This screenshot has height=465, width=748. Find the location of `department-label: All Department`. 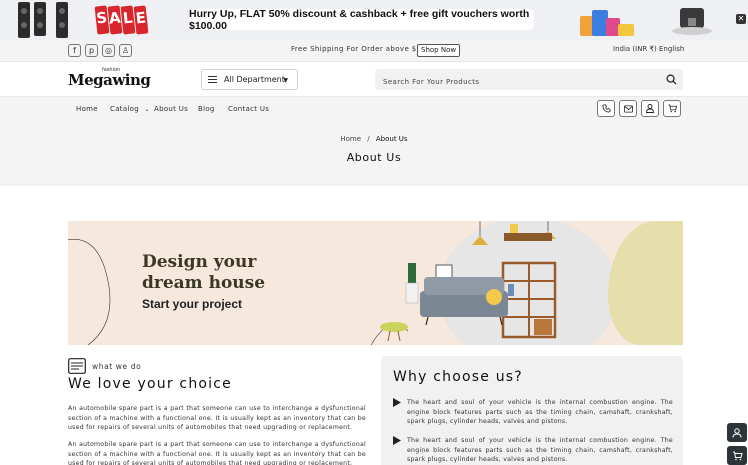

department-label: All Department is located at coordinates (254, 79).